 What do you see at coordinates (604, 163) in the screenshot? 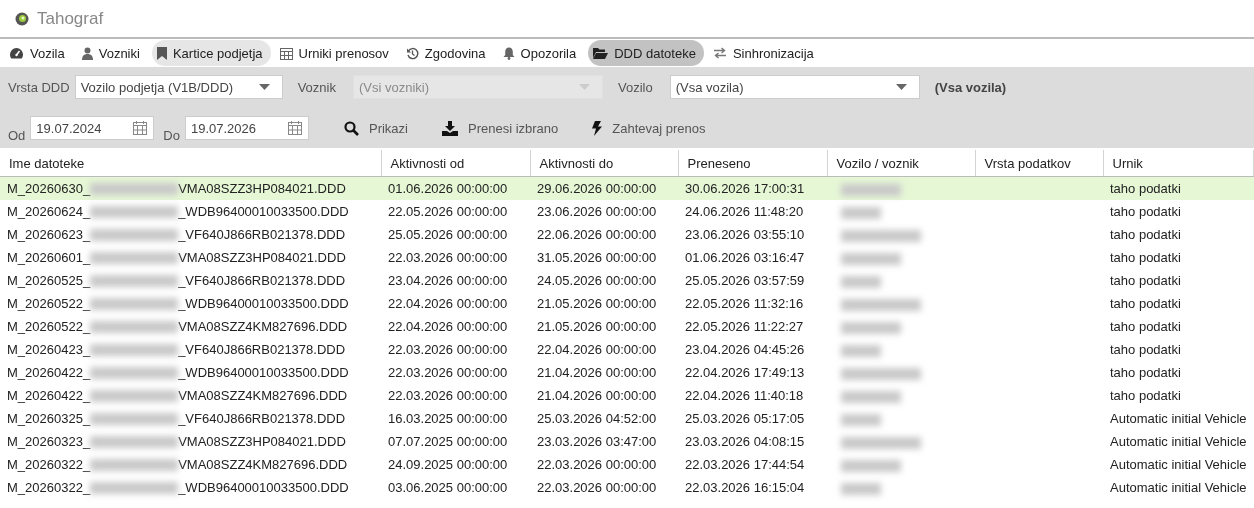
I see `column-header: Aktivnosti do` at bounding box center [604, 163].